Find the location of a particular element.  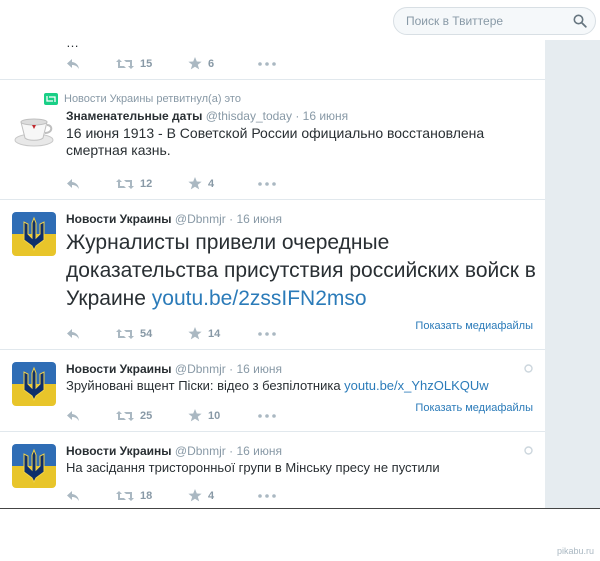

retweet-context-icon is located at coordinates (51, 99).